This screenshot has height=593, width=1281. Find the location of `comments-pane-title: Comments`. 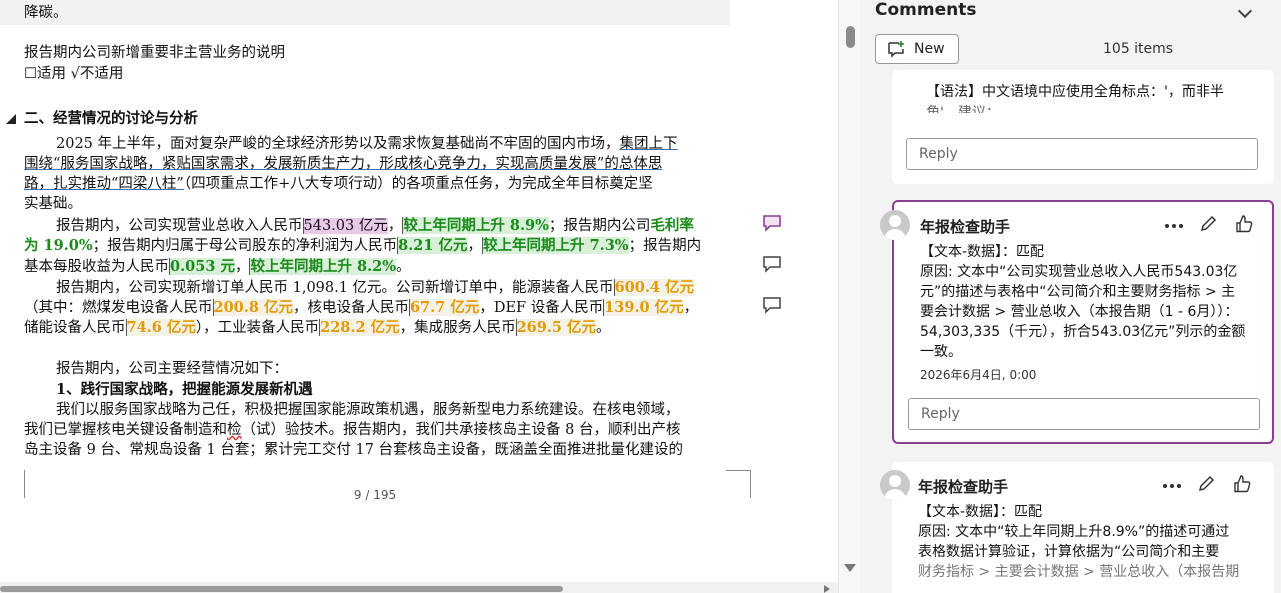

comments-pane-title: Comments is located at coordinates (926, 10).